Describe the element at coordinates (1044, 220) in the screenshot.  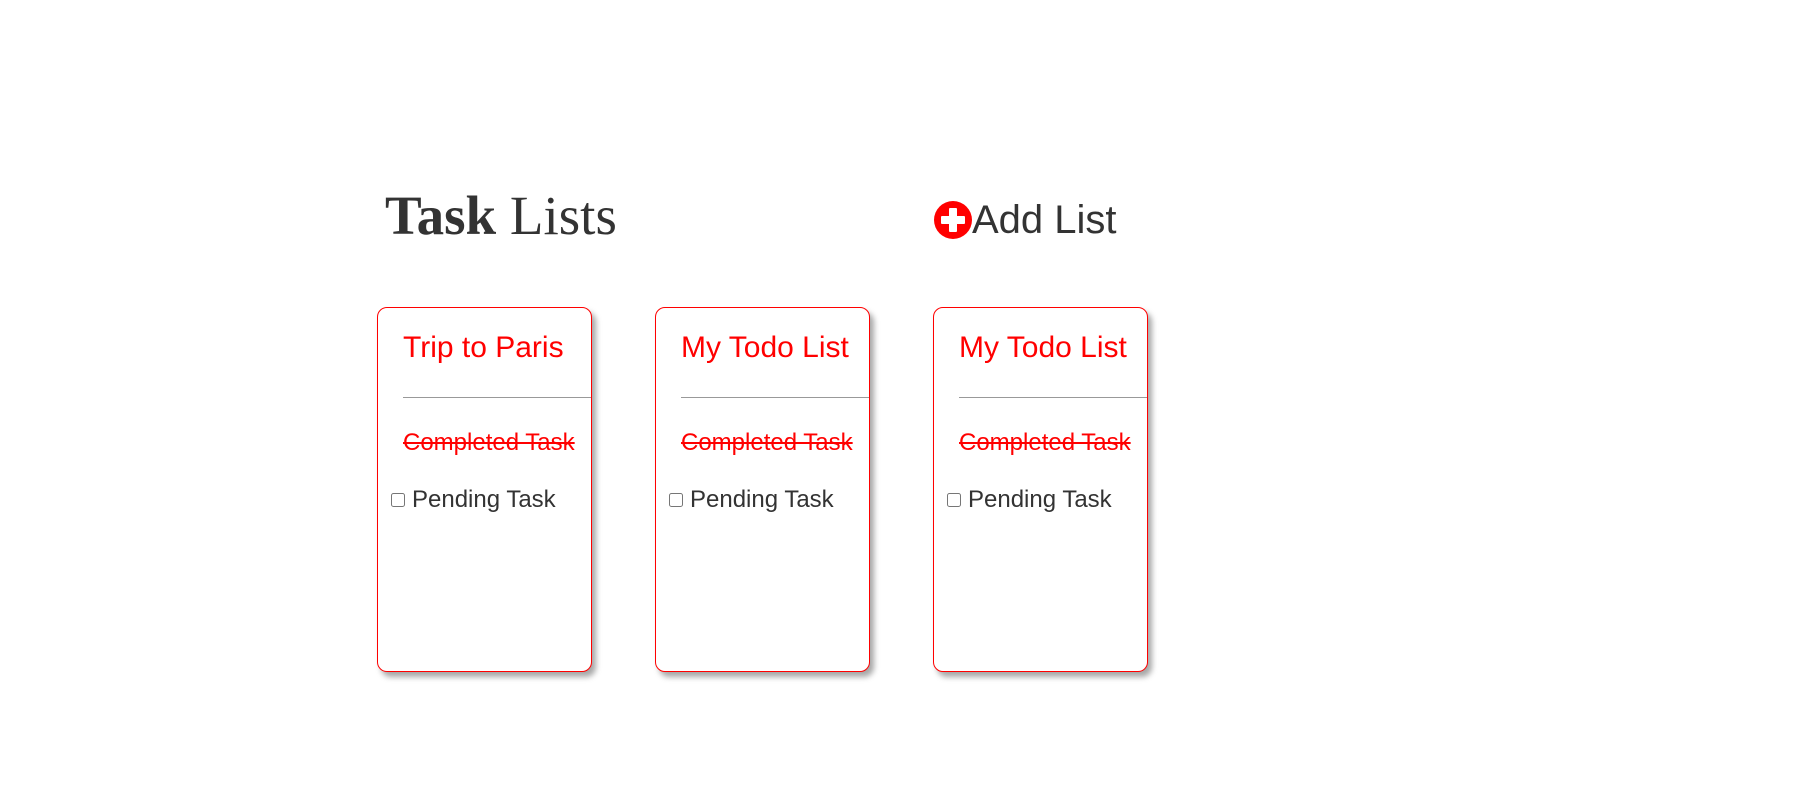
I see `add-list-label: Add List` at that location.